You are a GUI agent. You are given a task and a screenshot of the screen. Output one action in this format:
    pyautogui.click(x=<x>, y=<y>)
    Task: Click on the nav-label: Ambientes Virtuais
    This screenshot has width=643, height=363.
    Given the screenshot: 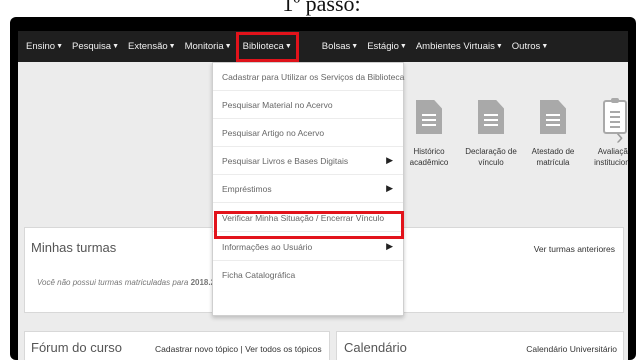 What is the action you would take?
    pyautogui.click(x=455, y=46)
    